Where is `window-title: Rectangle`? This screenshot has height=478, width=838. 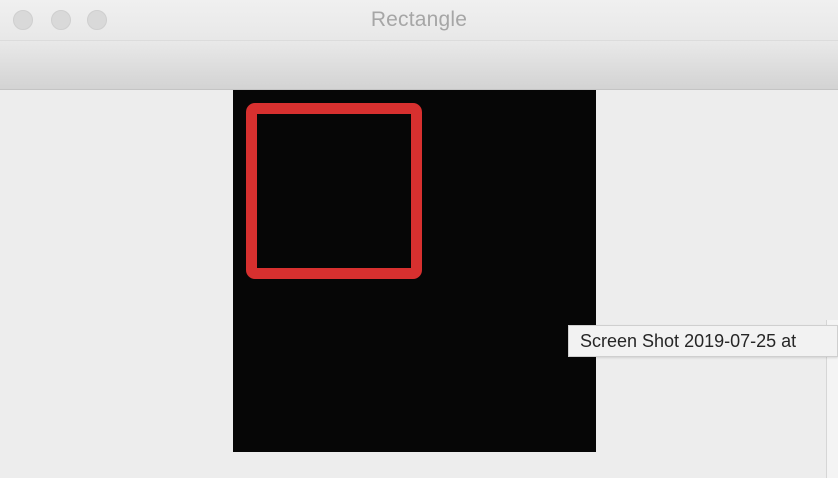
window-title: Rectangle is located at coordinates (419, 19).